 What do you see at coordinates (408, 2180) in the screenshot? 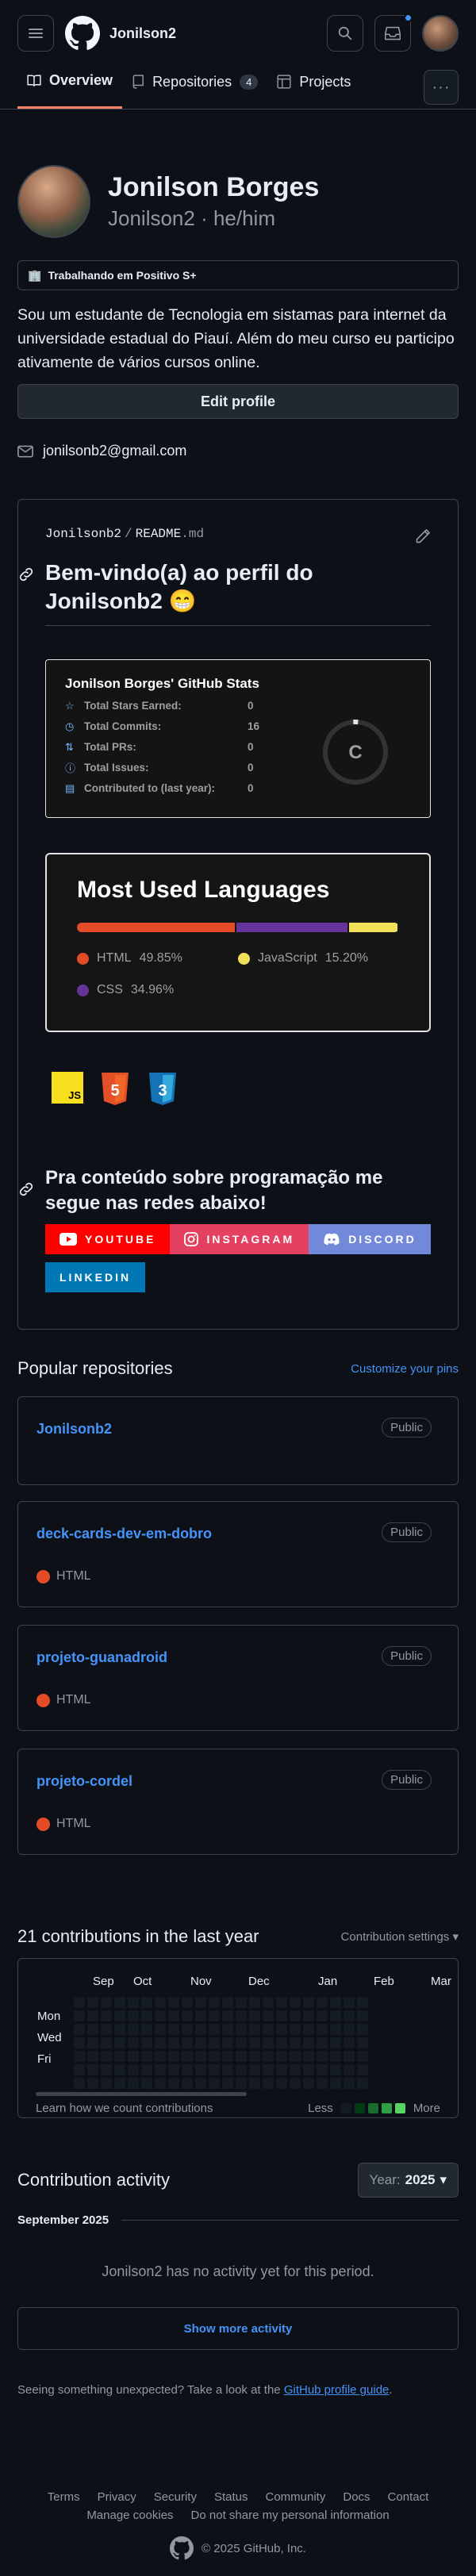
I see `year-select: Year: 2025 ▾` at bounding box center [408, 2180].